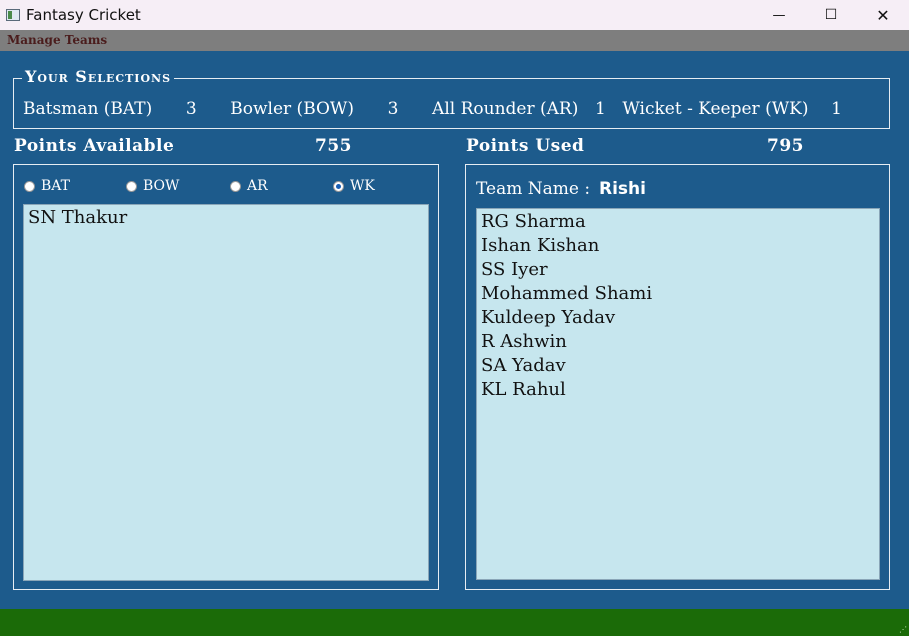 Image resolution: width=909 pixels, height=636 pixels. I want to click on list-item: SS Iyer, so click(678, 270).